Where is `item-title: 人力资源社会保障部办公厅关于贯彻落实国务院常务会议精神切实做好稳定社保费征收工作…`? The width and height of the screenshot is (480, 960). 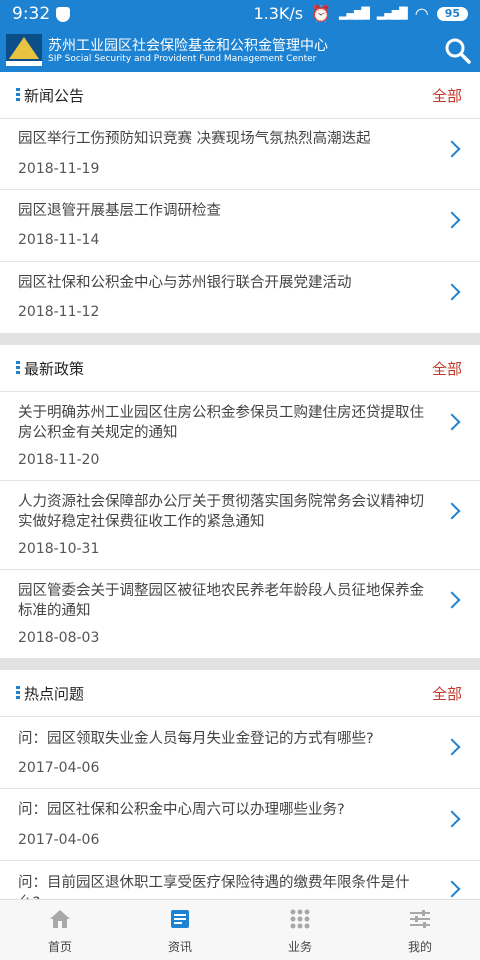 item-title: 人力资源社会保障部办公厅关于贯彻落实国务院常务会议精神切实做好稳定社保费征收工作… is located at coordinates (221, 512).